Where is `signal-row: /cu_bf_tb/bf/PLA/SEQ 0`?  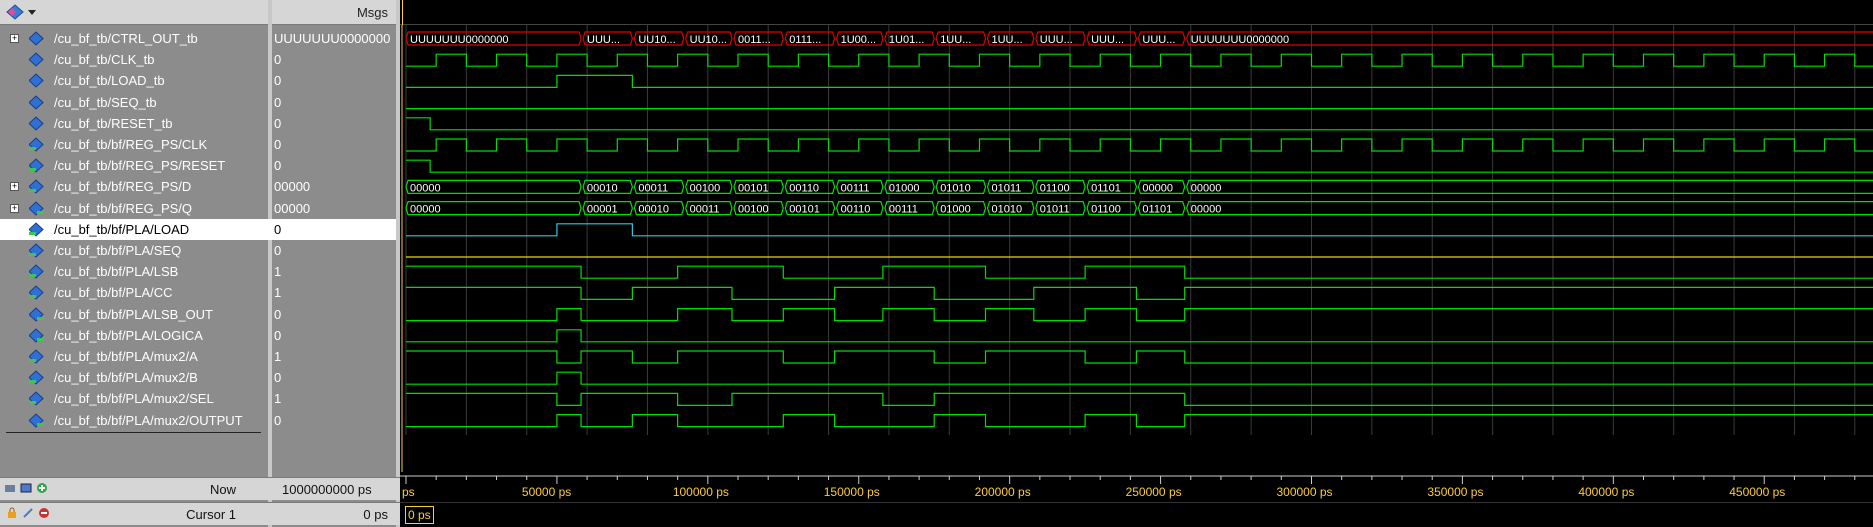 signal-row: /cu_bf_tb/bf/PLA/SEQ 0 is located at coordinates (198, 250).